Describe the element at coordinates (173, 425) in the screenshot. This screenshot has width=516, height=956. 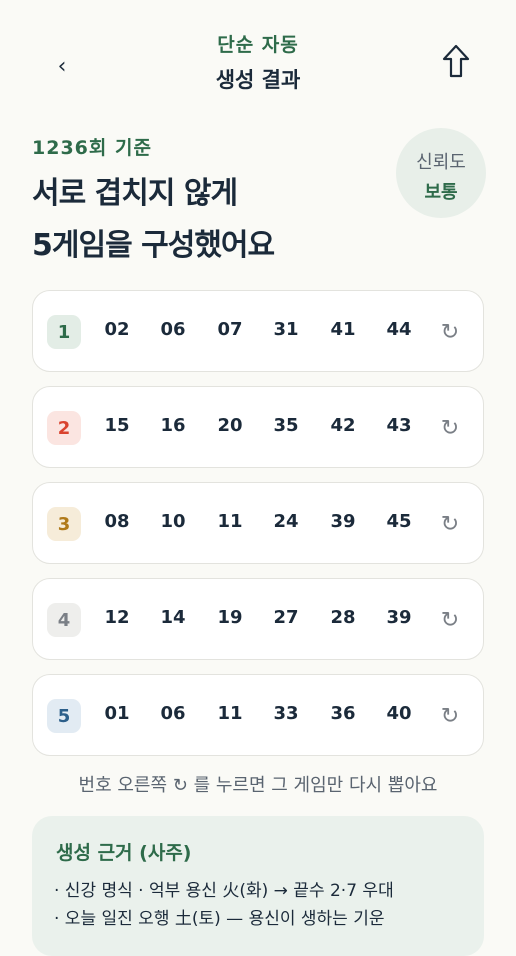
I see `lotto-number: 16` at that location.